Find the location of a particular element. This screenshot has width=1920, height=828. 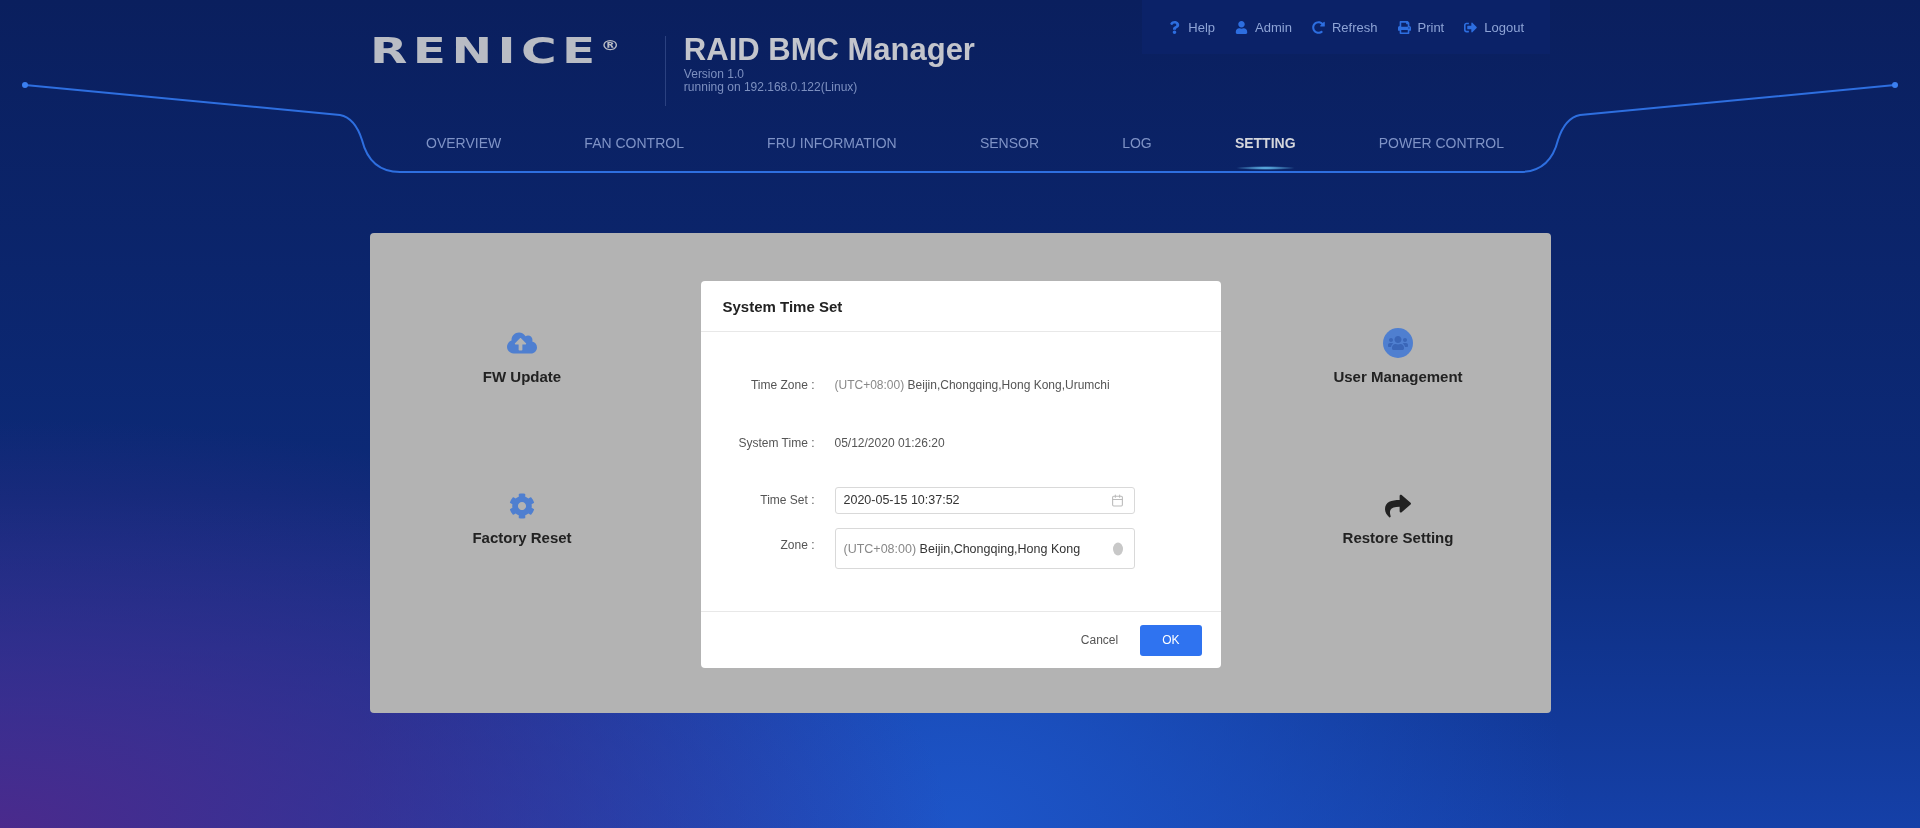

nav-tab: FRU INFORMATION is located at coordinates (832, 144).